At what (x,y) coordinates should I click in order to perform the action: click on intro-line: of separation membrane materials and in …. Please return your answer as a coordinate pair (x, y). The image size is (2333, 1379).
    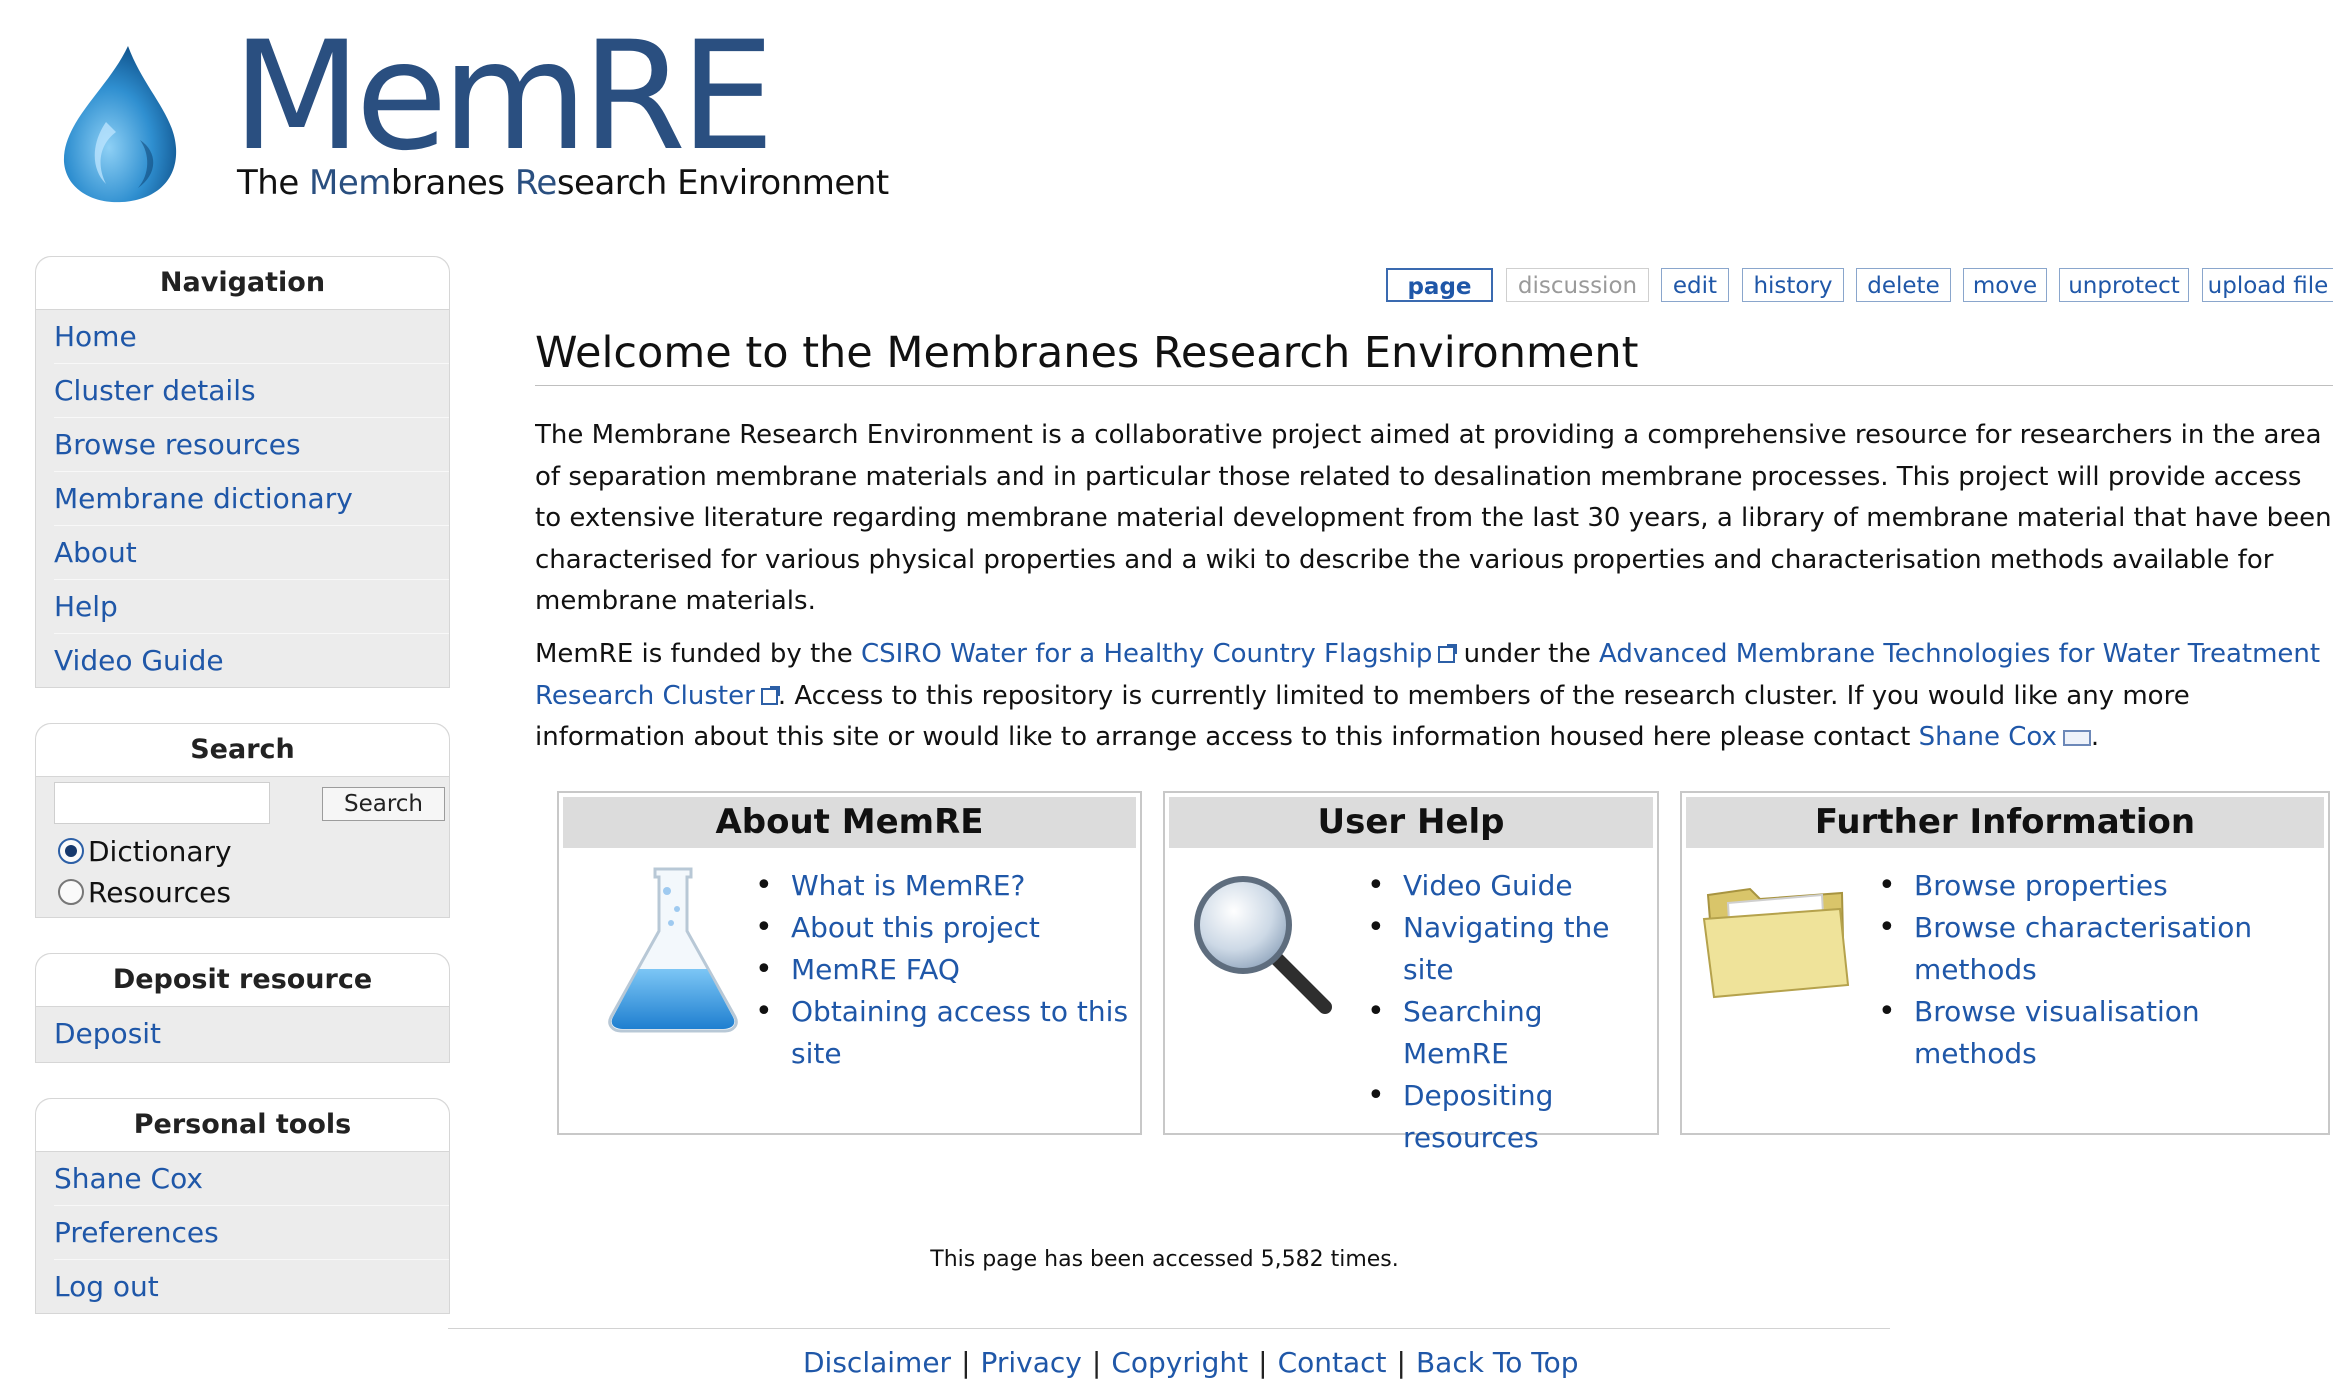
    Looking at the image, I should click on (1418, 476).